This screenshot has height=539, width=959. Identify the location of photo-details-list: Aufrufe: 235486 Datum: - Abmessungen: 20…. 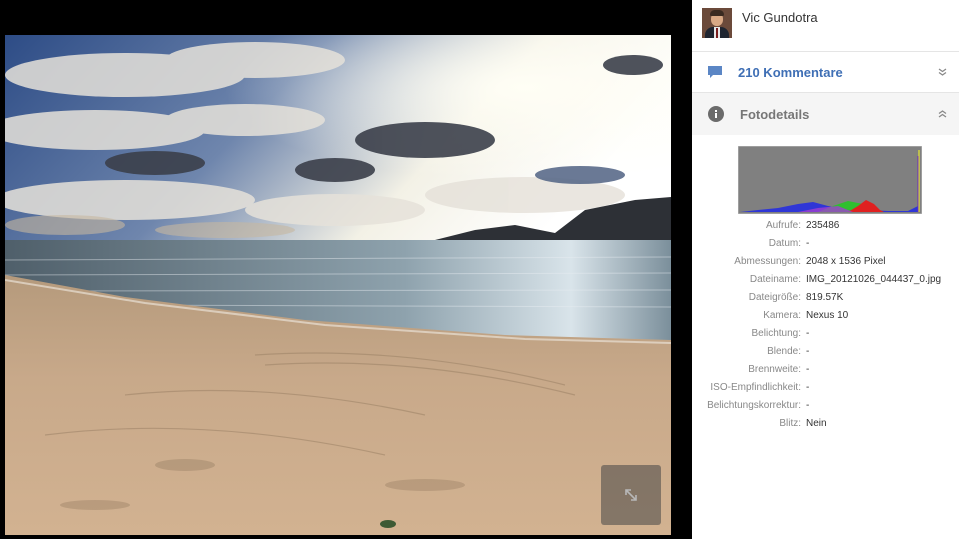
(825, 324).